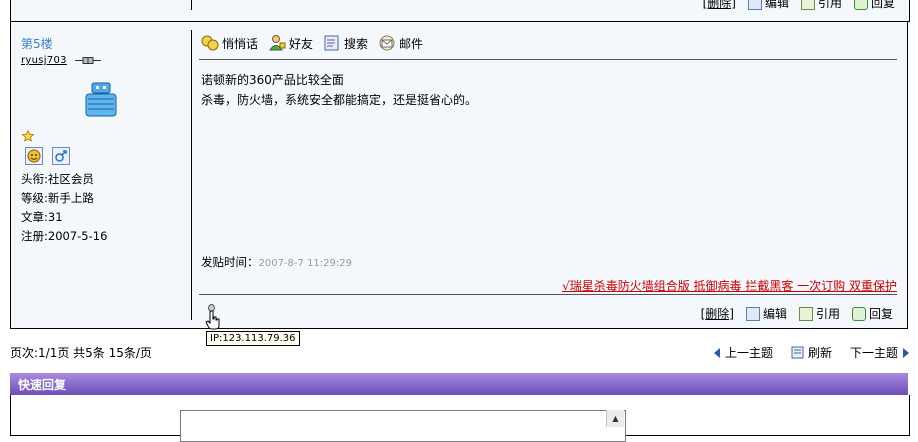  Describe the element at coordinates (276, 262) in the screenshot. I see `post-time: 发贴时间：2007-8-7 11:29:29` at that location.